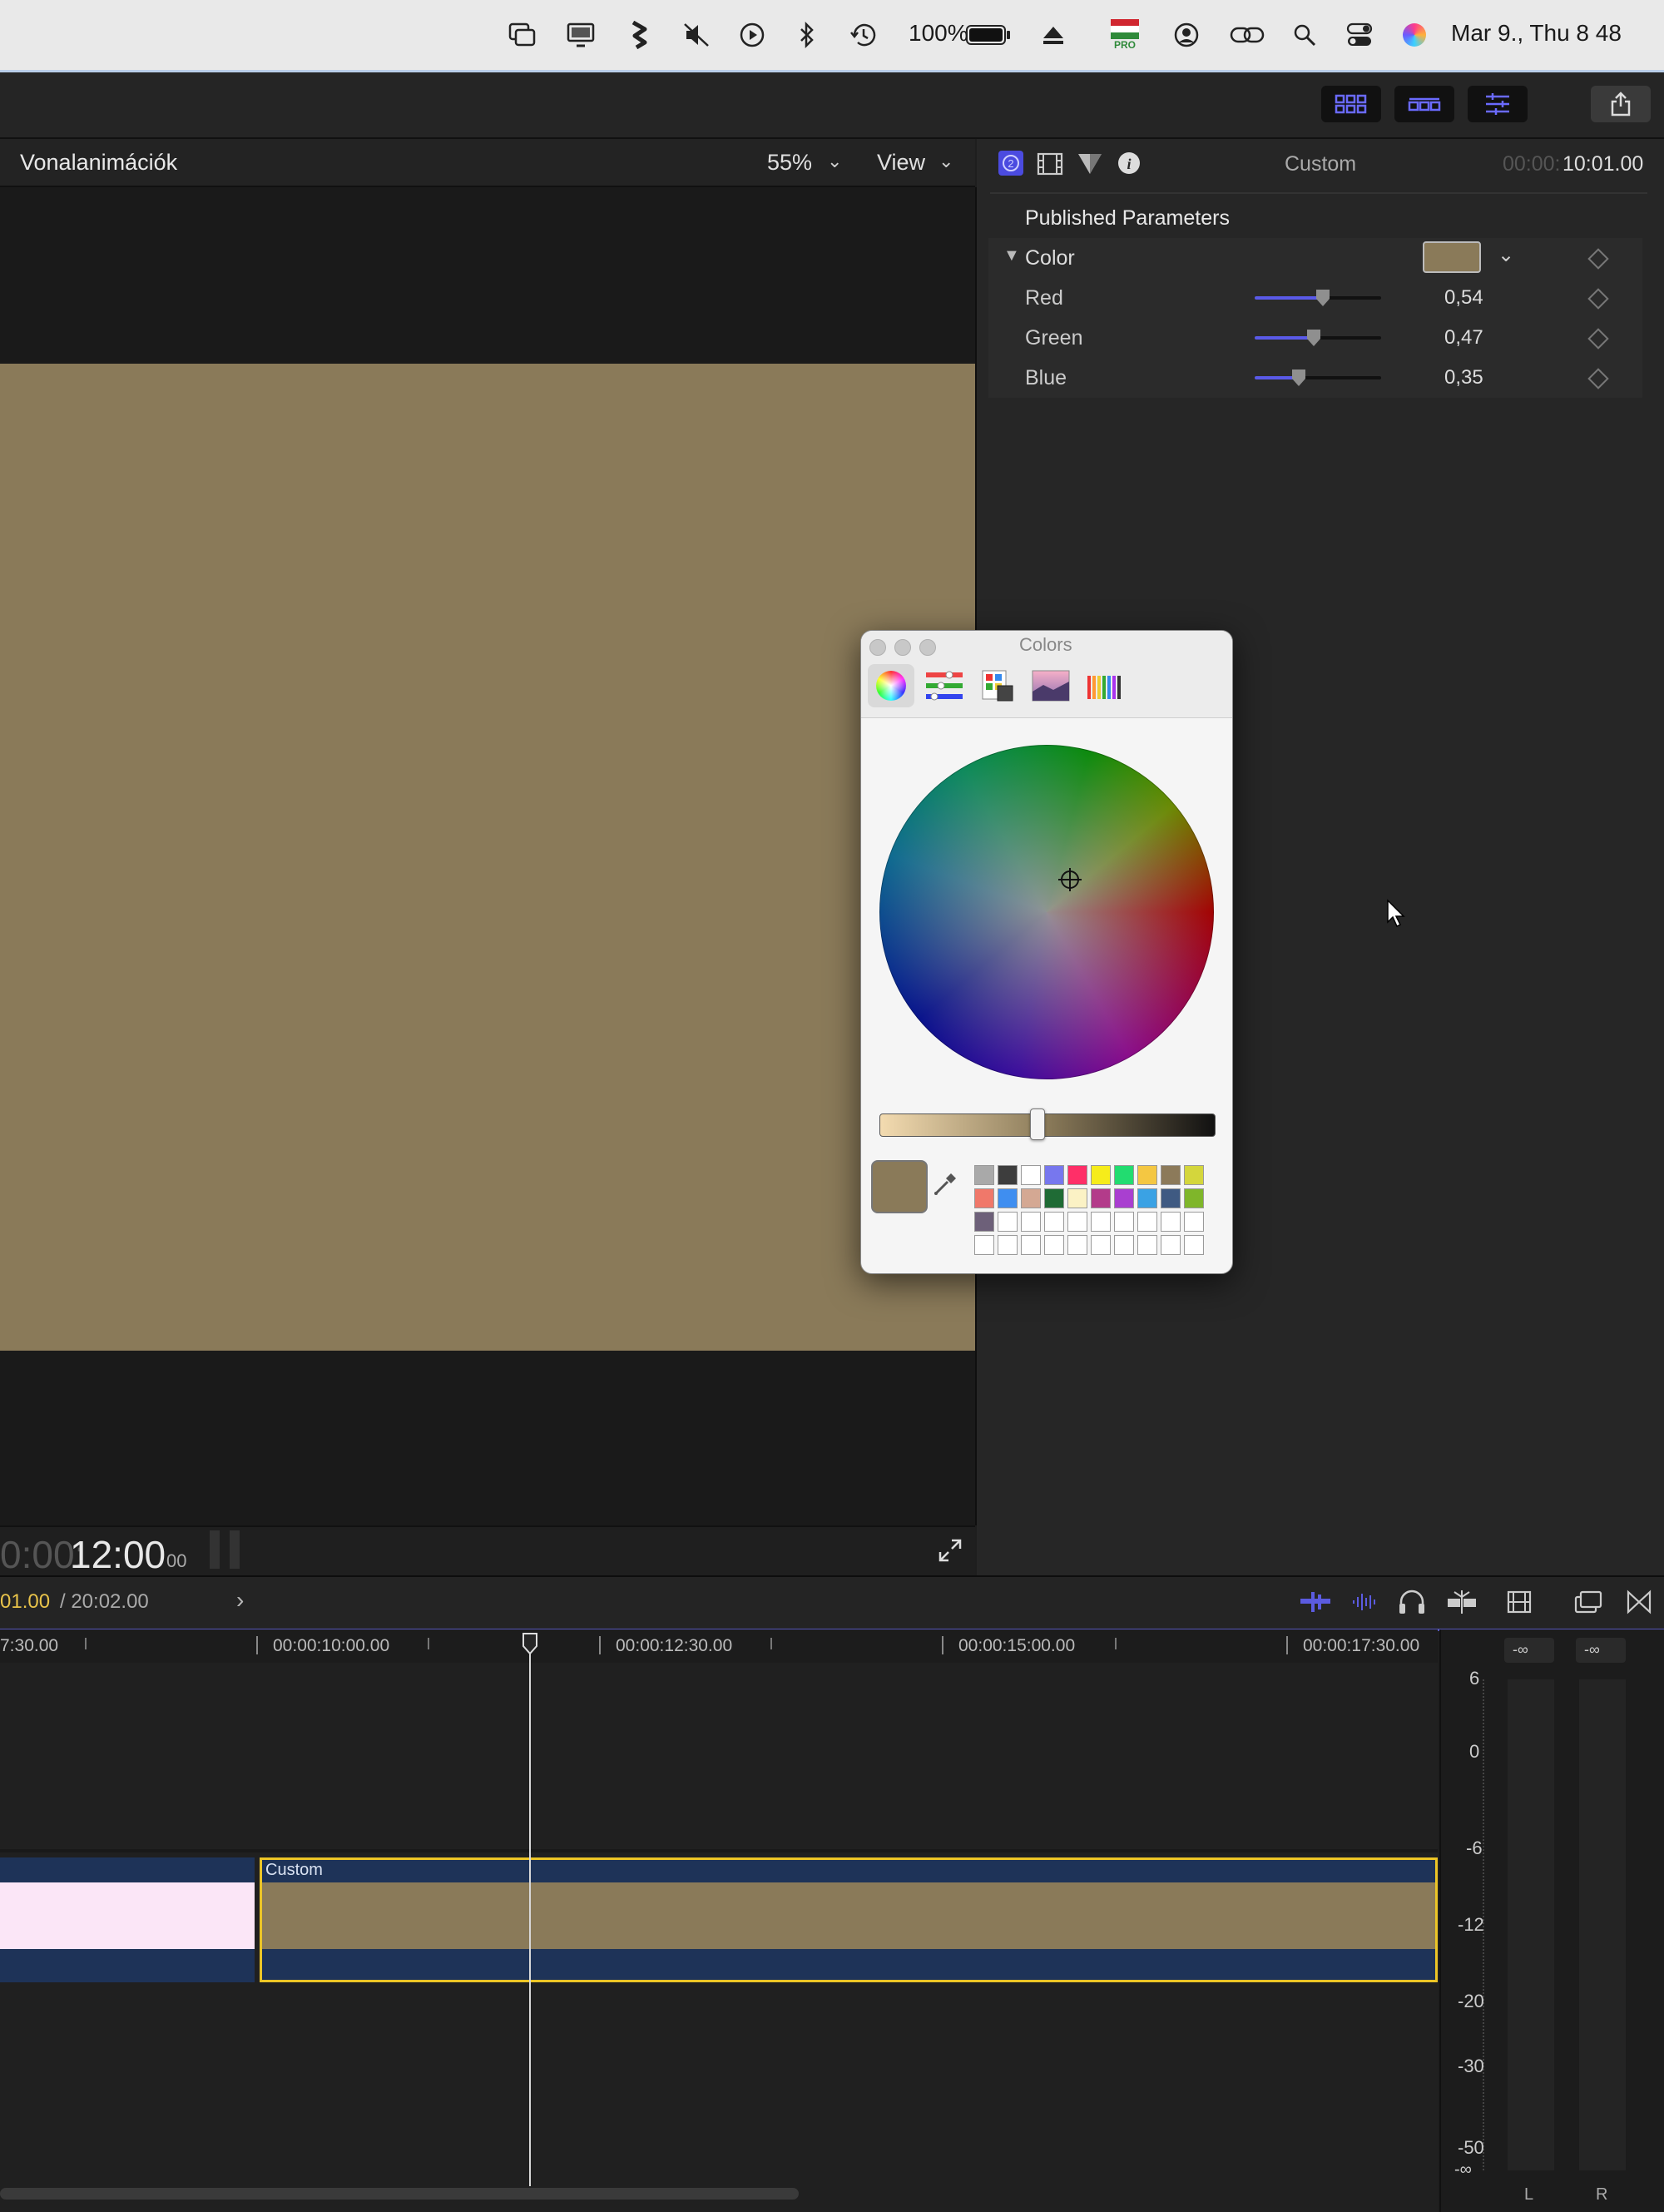 The height and width of the screenshot is (2212, 1664). What do you see at coordinates (891, 686) in the screenshot?
I see `color-wheel-tab` at bounding box center [891, 686].